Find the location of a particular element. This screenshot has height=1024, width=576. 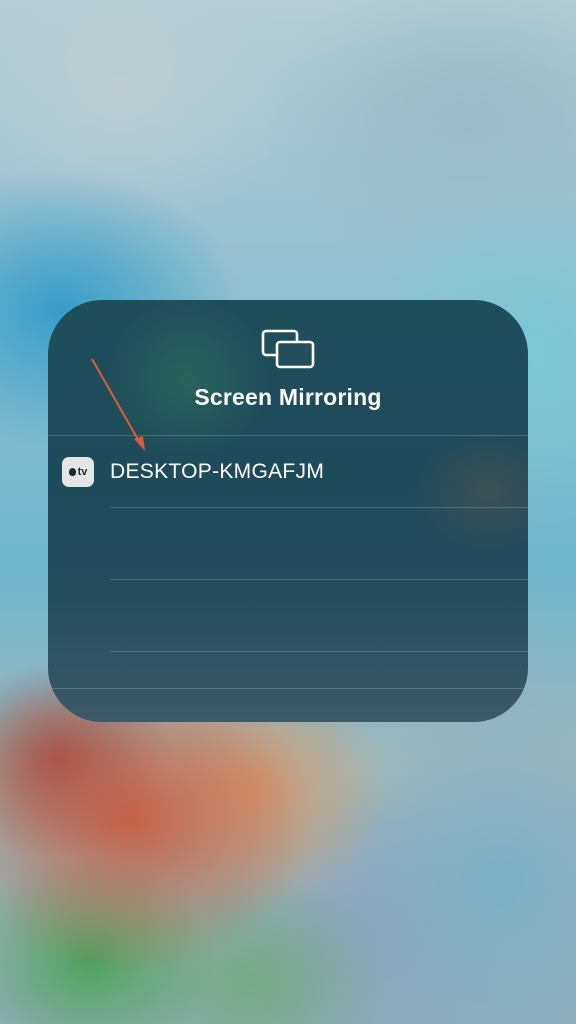

apple-tv-icon: tv is located at coordinates (78, 472).